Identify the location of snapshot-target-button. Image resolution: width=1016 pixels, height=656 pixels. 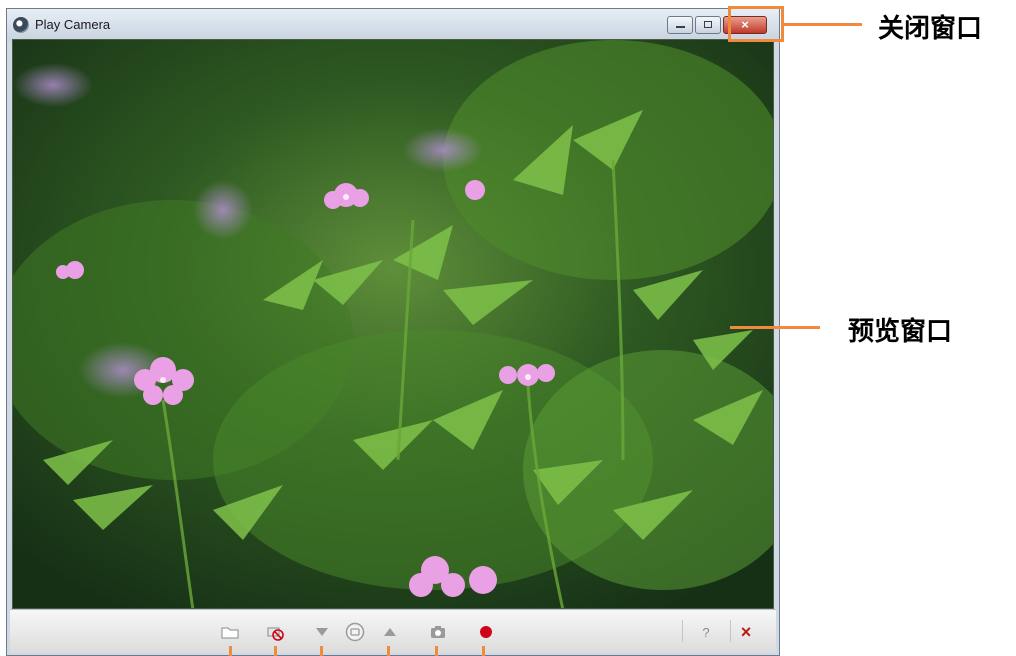
(355, 632).